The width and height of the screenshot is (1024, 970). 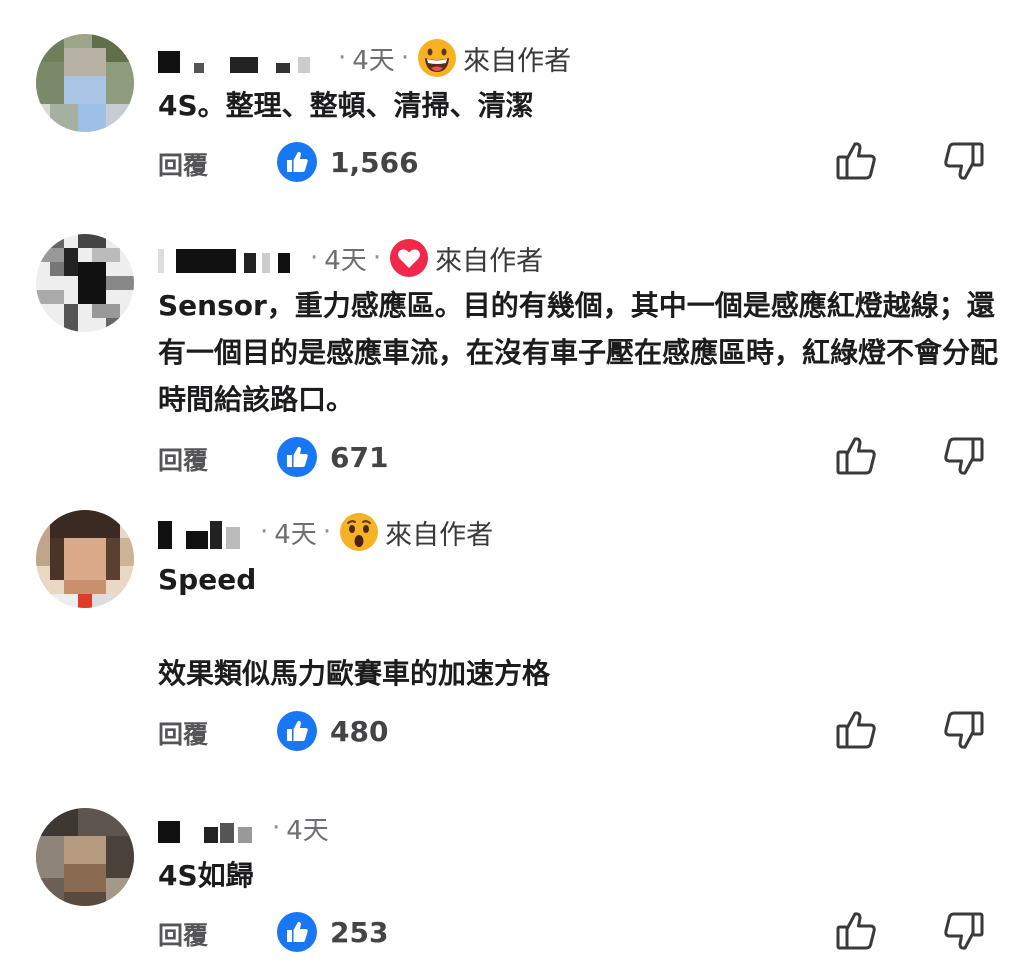 What do you see at coordinates (354, 626) in the screenshot?
I see `comment-body: Speed 效果類似馬力歐賽車的加速方格` at bounding box center [354, 626].